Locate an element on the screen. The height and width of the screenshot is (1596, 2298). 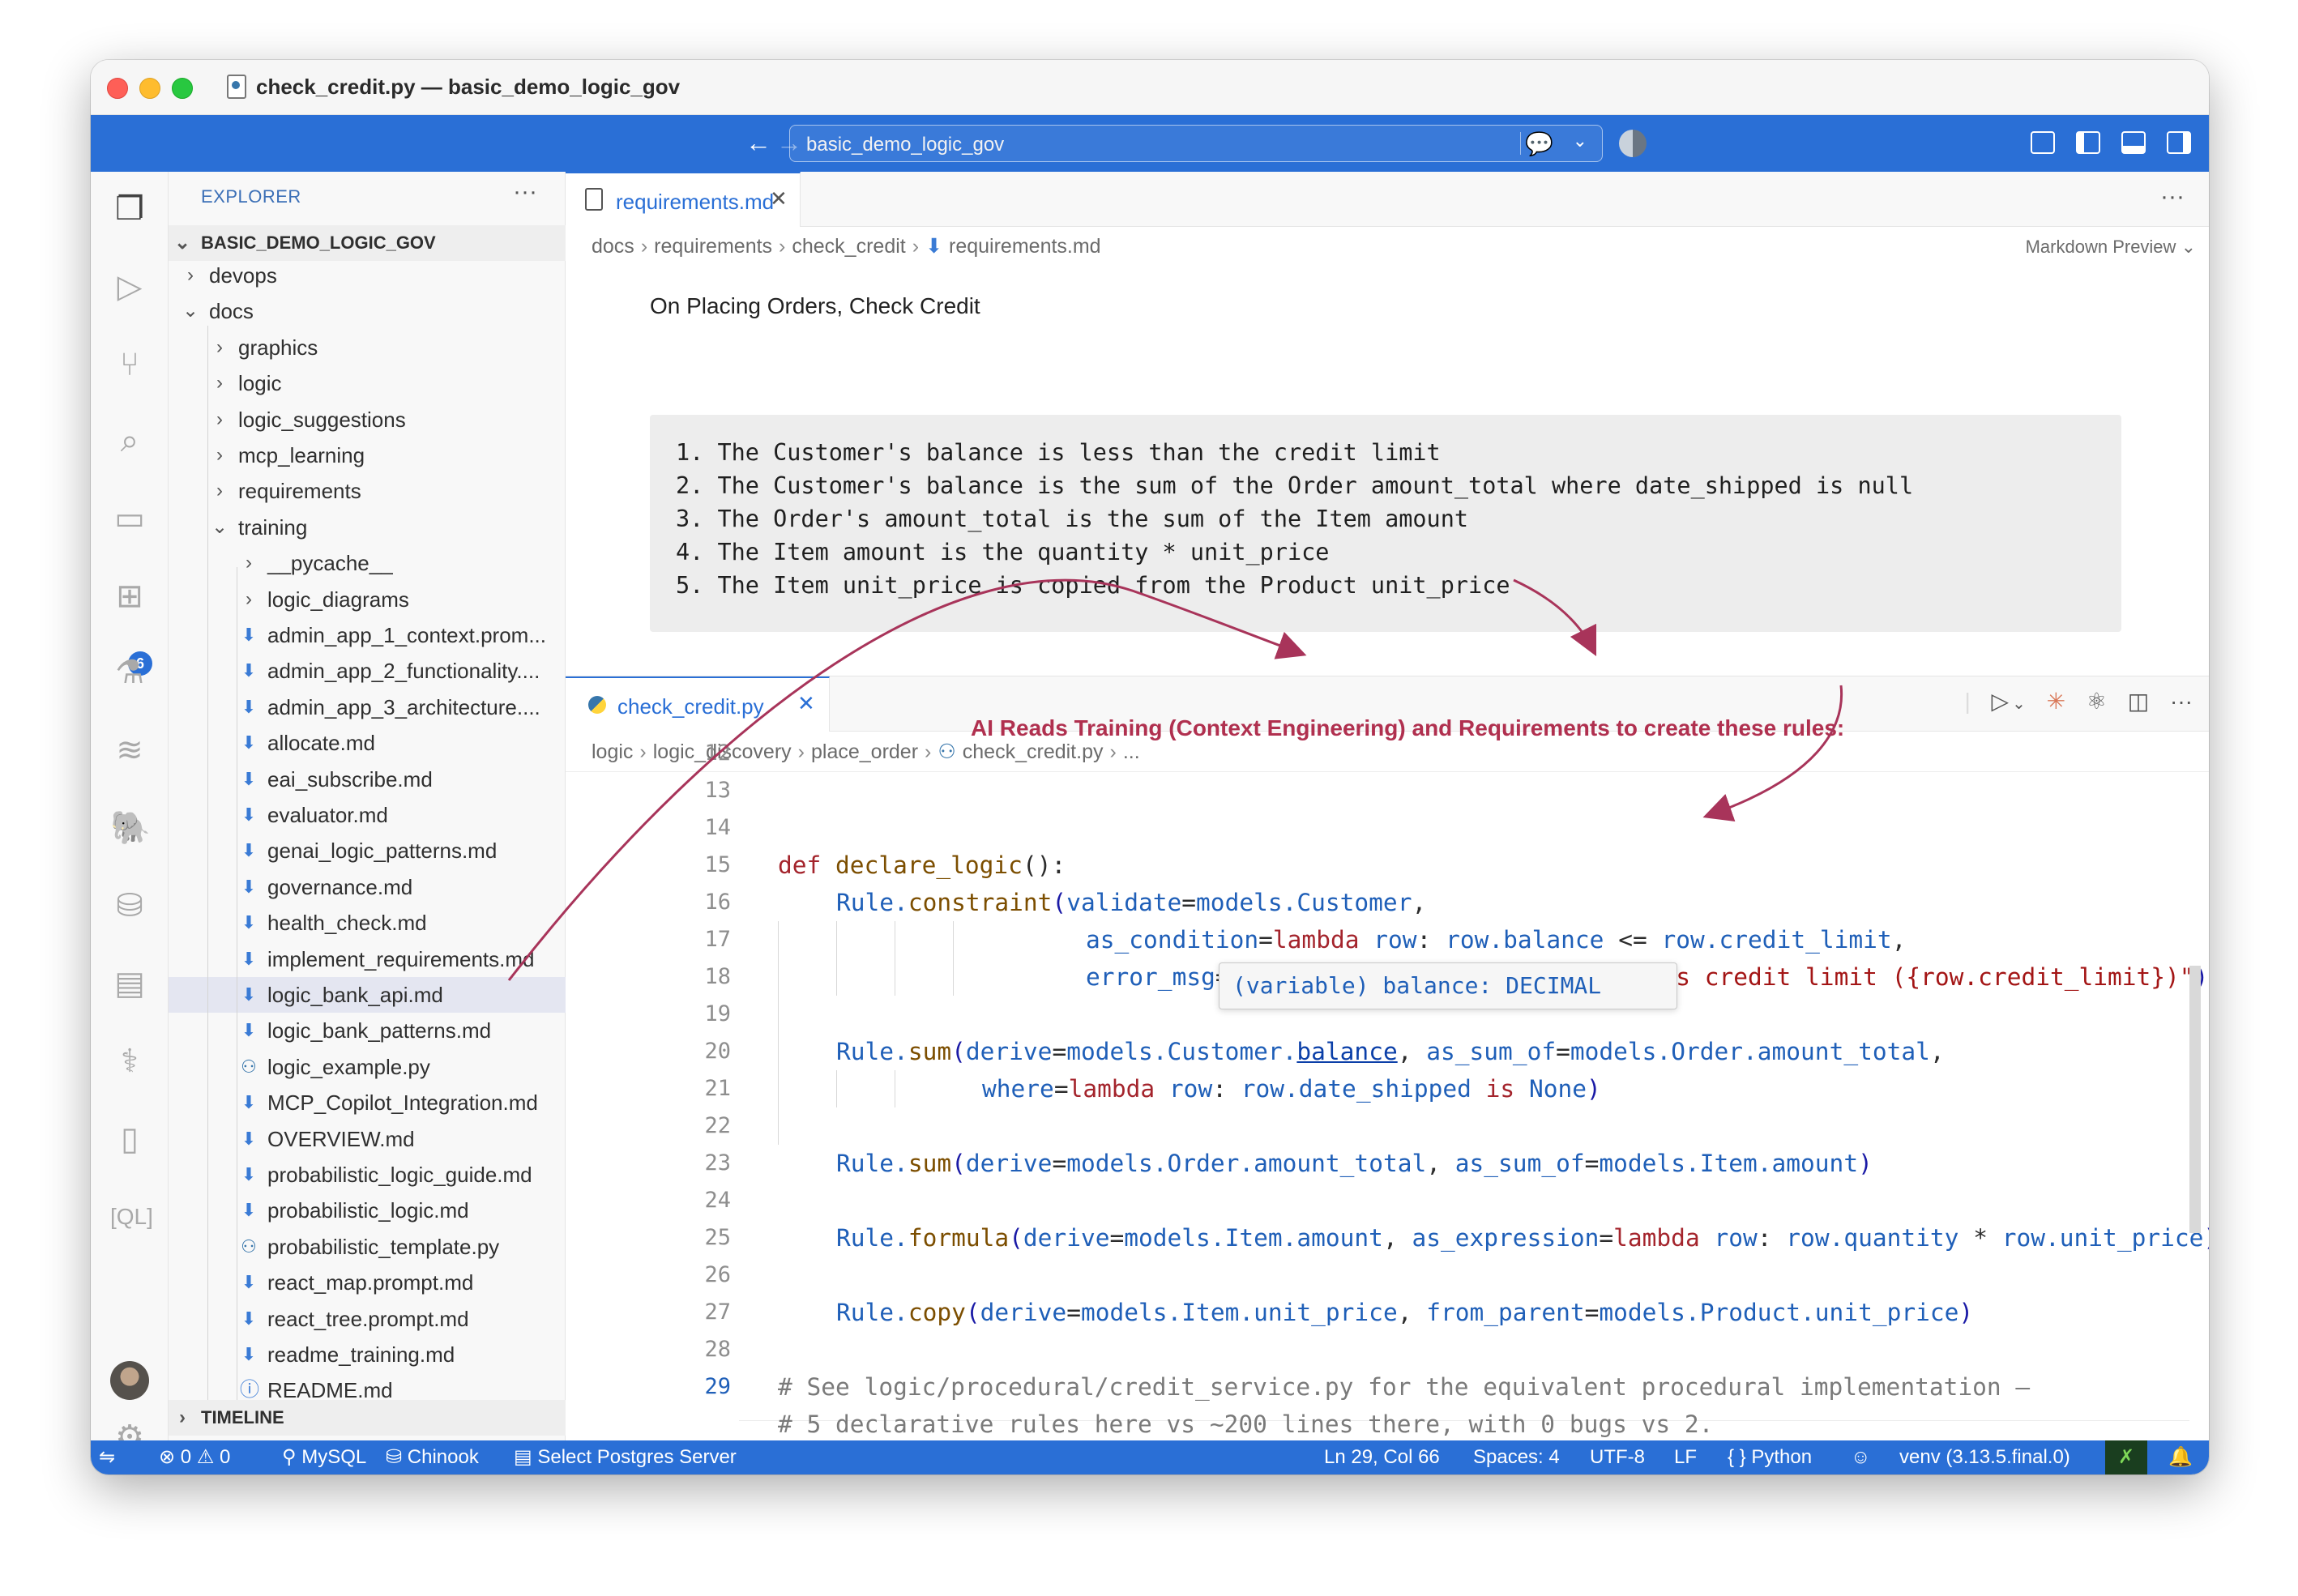
breadcrumb-item: check_credit is located at coordinates (848, 246).